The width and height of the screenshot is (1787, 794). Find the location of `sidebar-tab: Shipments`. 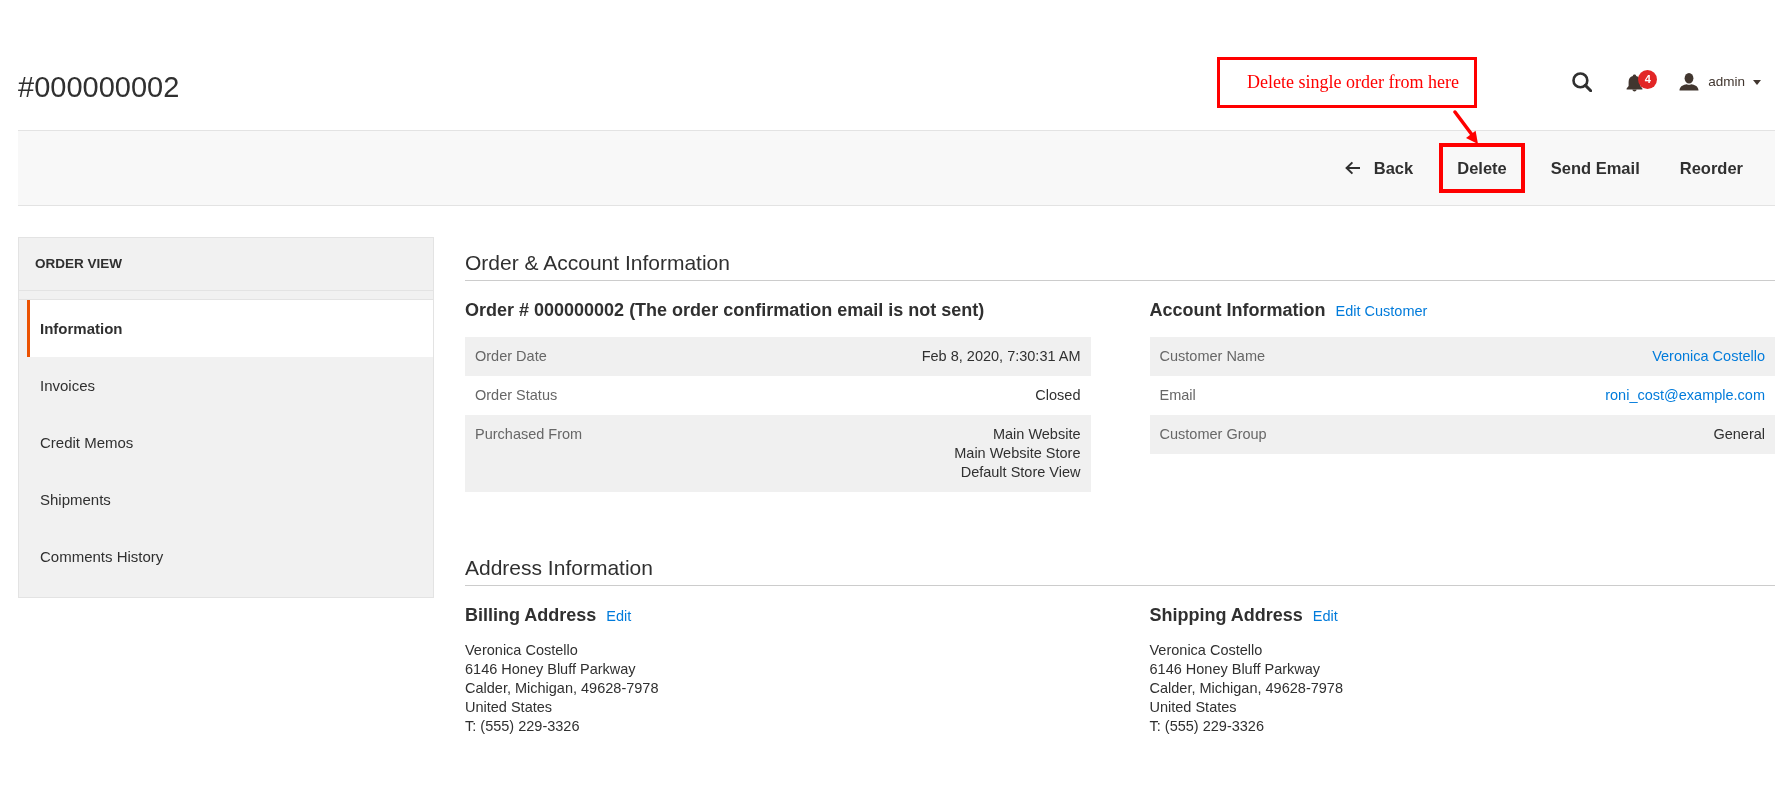

sidebar-tab: Shipments is located at coordinates (230, 499).